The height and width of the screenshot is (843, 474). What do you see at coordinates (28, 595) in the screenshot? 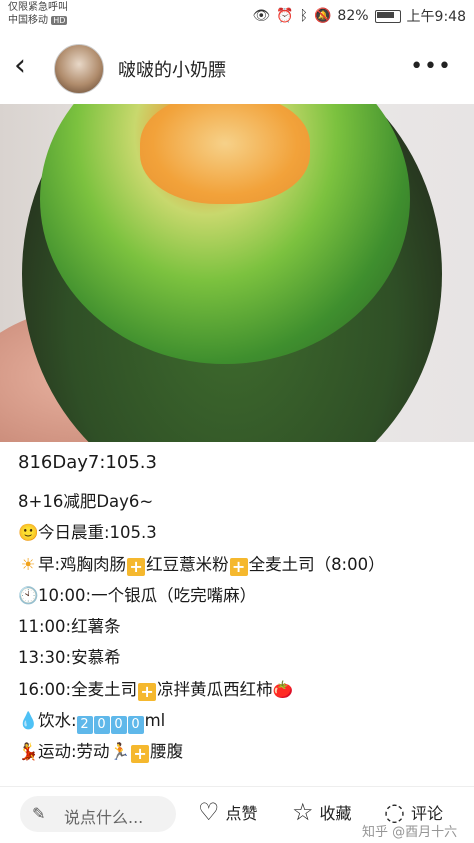
I see `clock-emoji-icon: 🕙` at bounding box center [28, 595].